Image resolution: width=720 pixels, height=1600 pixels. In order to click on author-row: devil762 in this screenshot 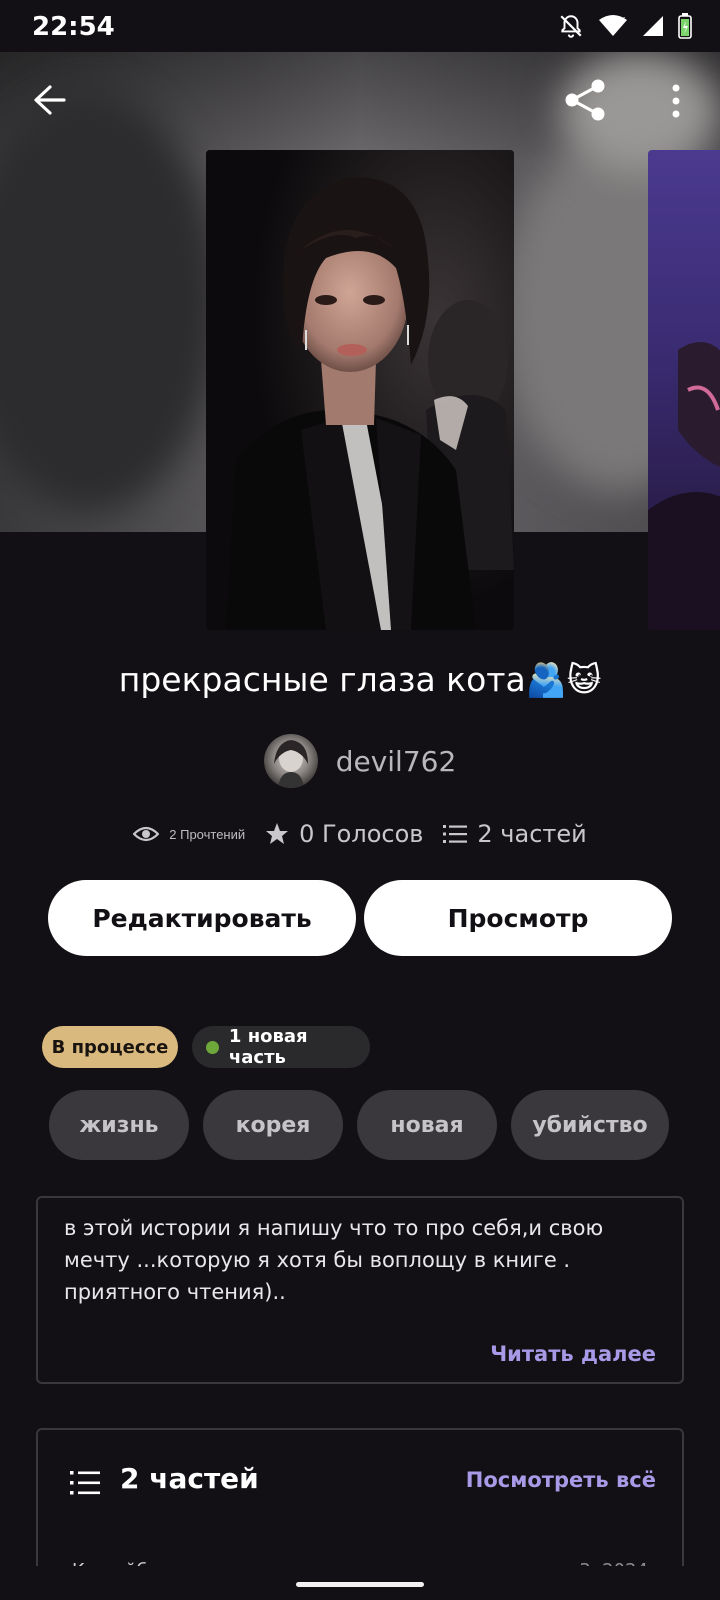, I will do `click(360, 761)`.